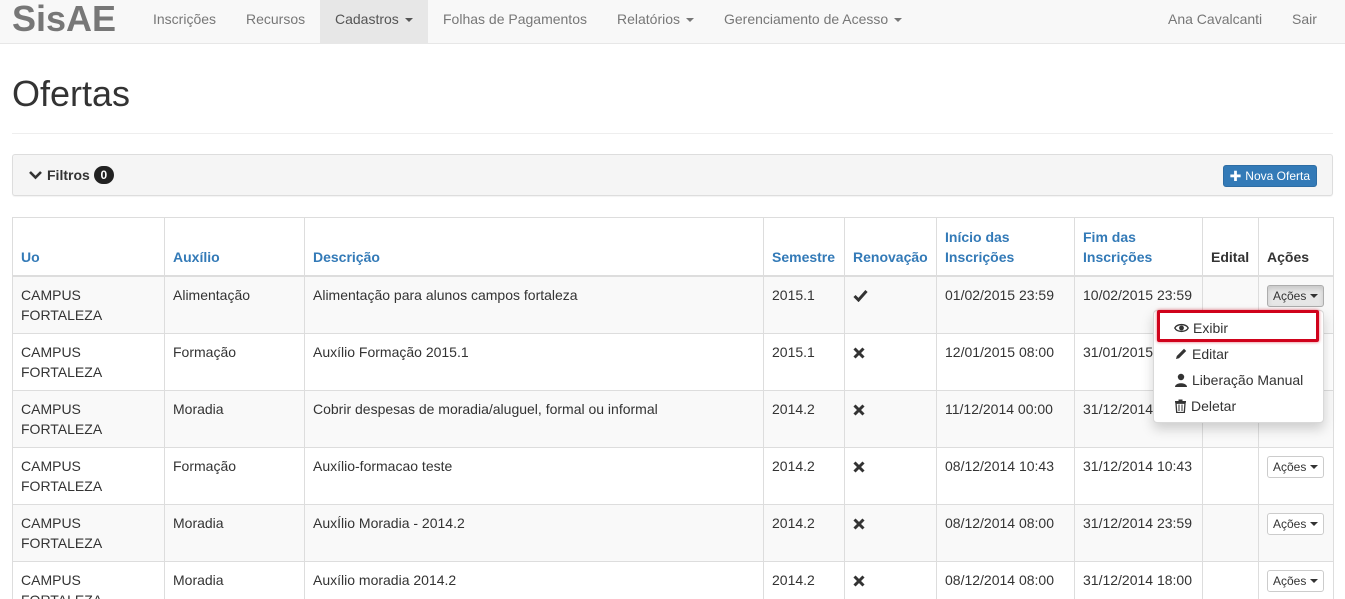 This screenshot has height=599, width=1345. What do you see at coordinates (1005, 361) in the screenshot?
I see `cell-inicio: 12/01/2015 08:00` at bounding box center [1005, 361].